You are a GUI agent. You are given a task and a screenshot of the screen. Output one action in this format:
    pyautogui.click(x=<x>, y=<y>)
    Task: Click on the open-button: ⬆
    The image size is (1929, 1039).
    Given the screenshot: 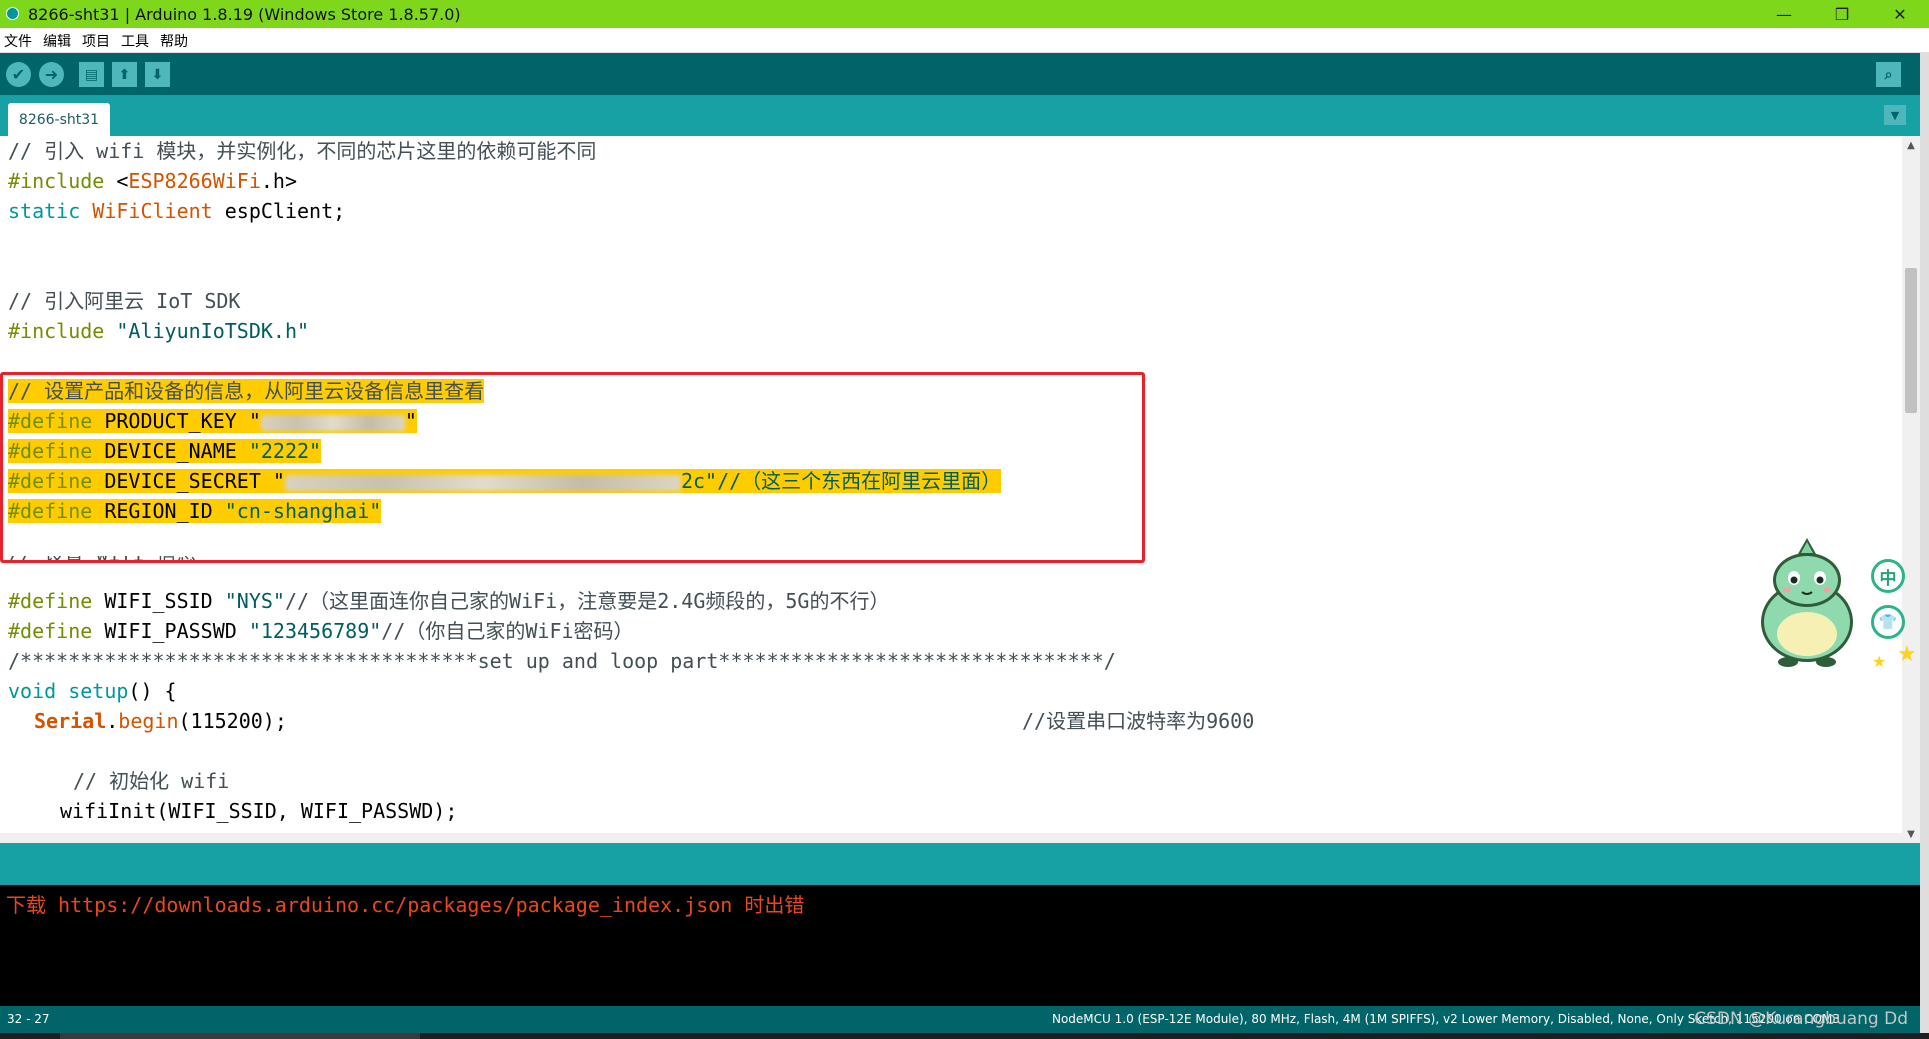 What is the action you would take?
    pyautogui.click(x=124, y=74)
    